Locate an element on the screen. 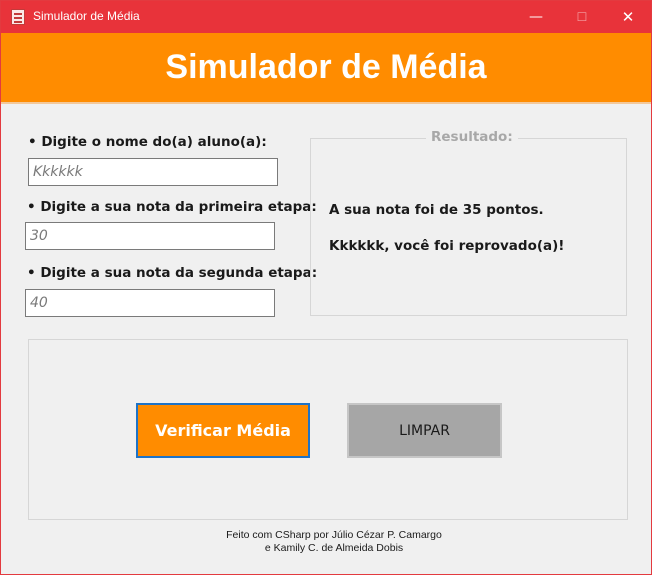 Image resolution: width=652 pixels, height=575 pixels. student-name-label: • Digite o nome do(a) aluno(a): is located at coordinates (147, 142).